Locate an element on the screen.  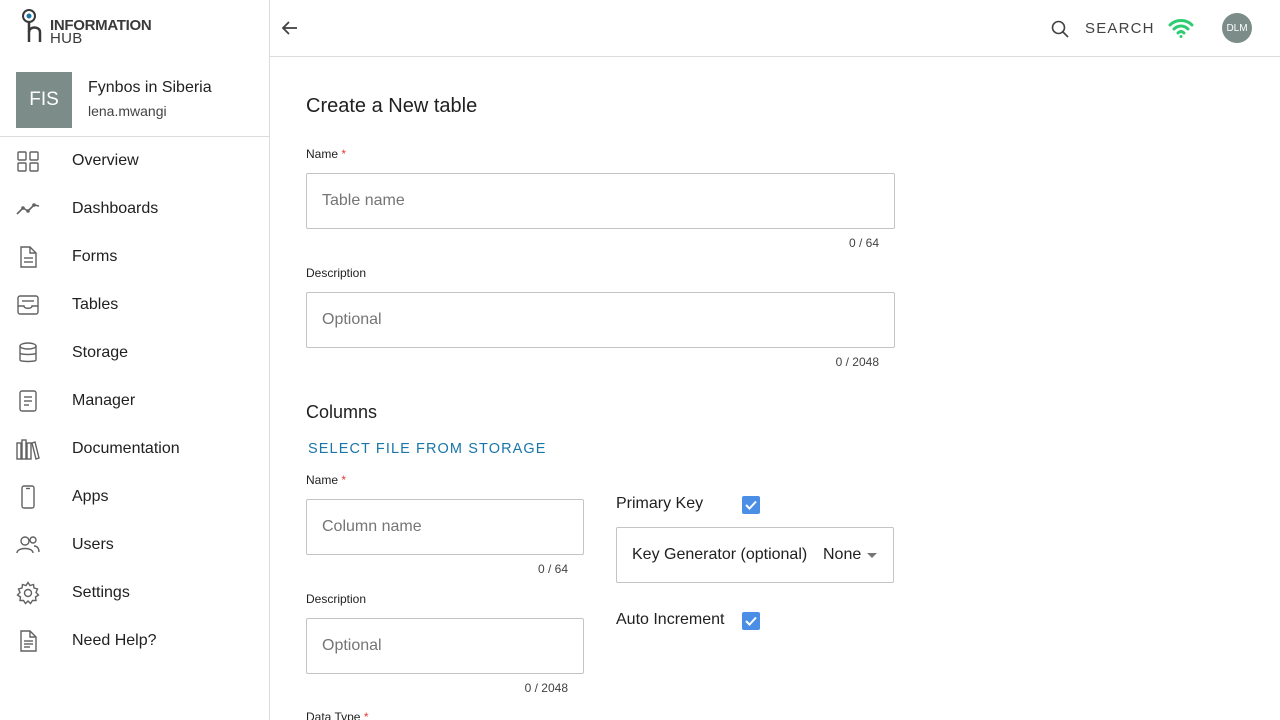
document-icon is located at coordinates (28, 257).